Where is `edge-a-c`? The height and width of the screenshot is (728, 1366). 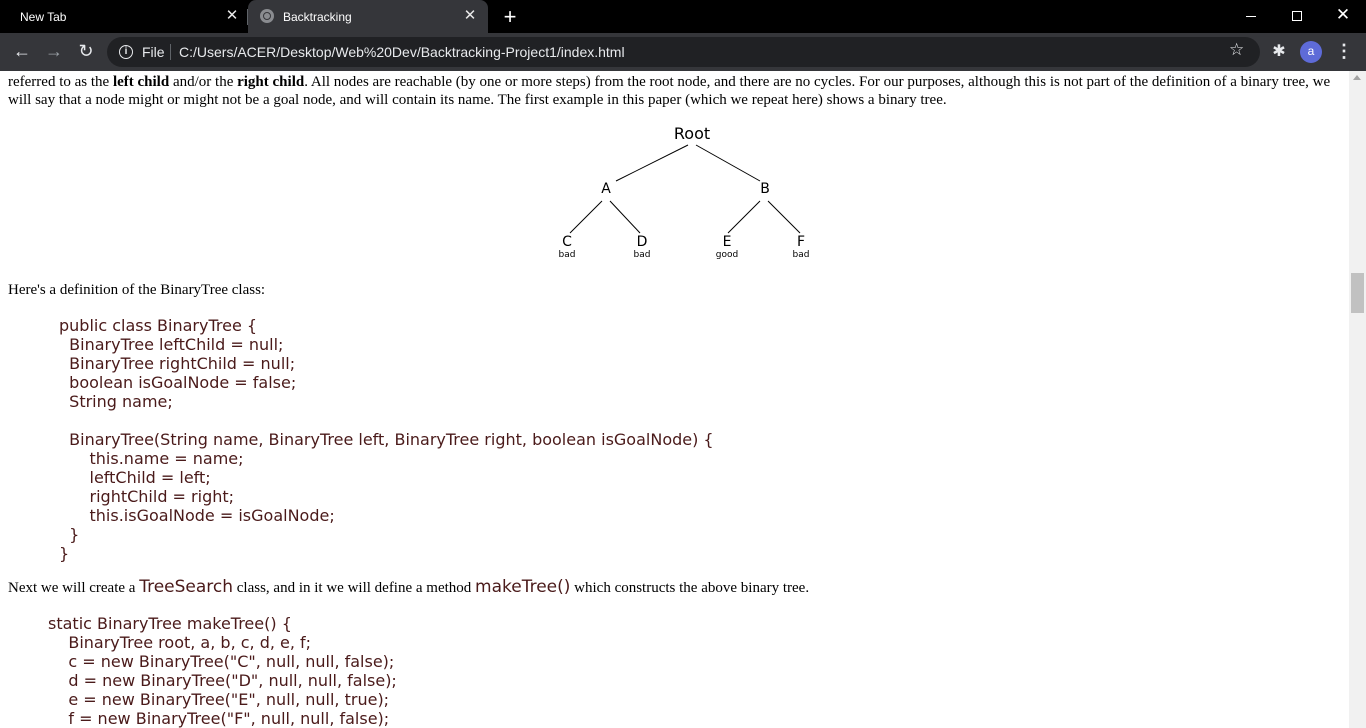
edge-a-c is located at coordinates (586, 217).